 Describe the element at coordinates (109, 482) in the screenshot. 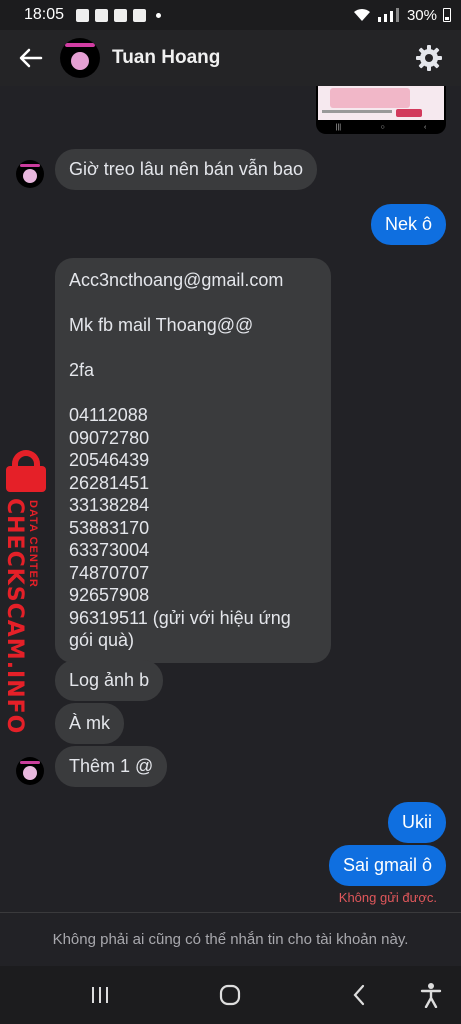

I see `message-line: 26281451` at that location.